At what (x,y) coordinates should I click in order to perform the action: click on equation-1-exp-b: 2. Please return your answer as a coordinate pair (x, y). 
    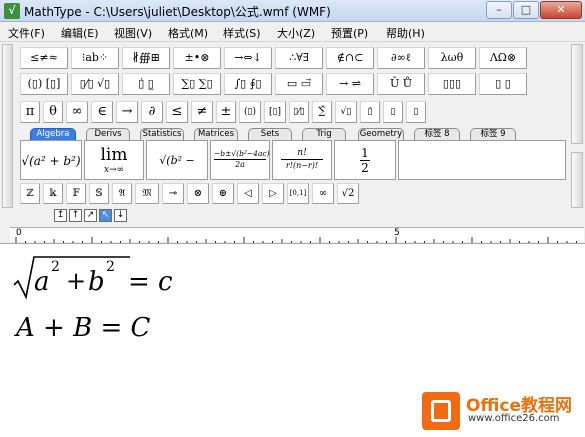
    Looking at the image, I should click on (110, 267).